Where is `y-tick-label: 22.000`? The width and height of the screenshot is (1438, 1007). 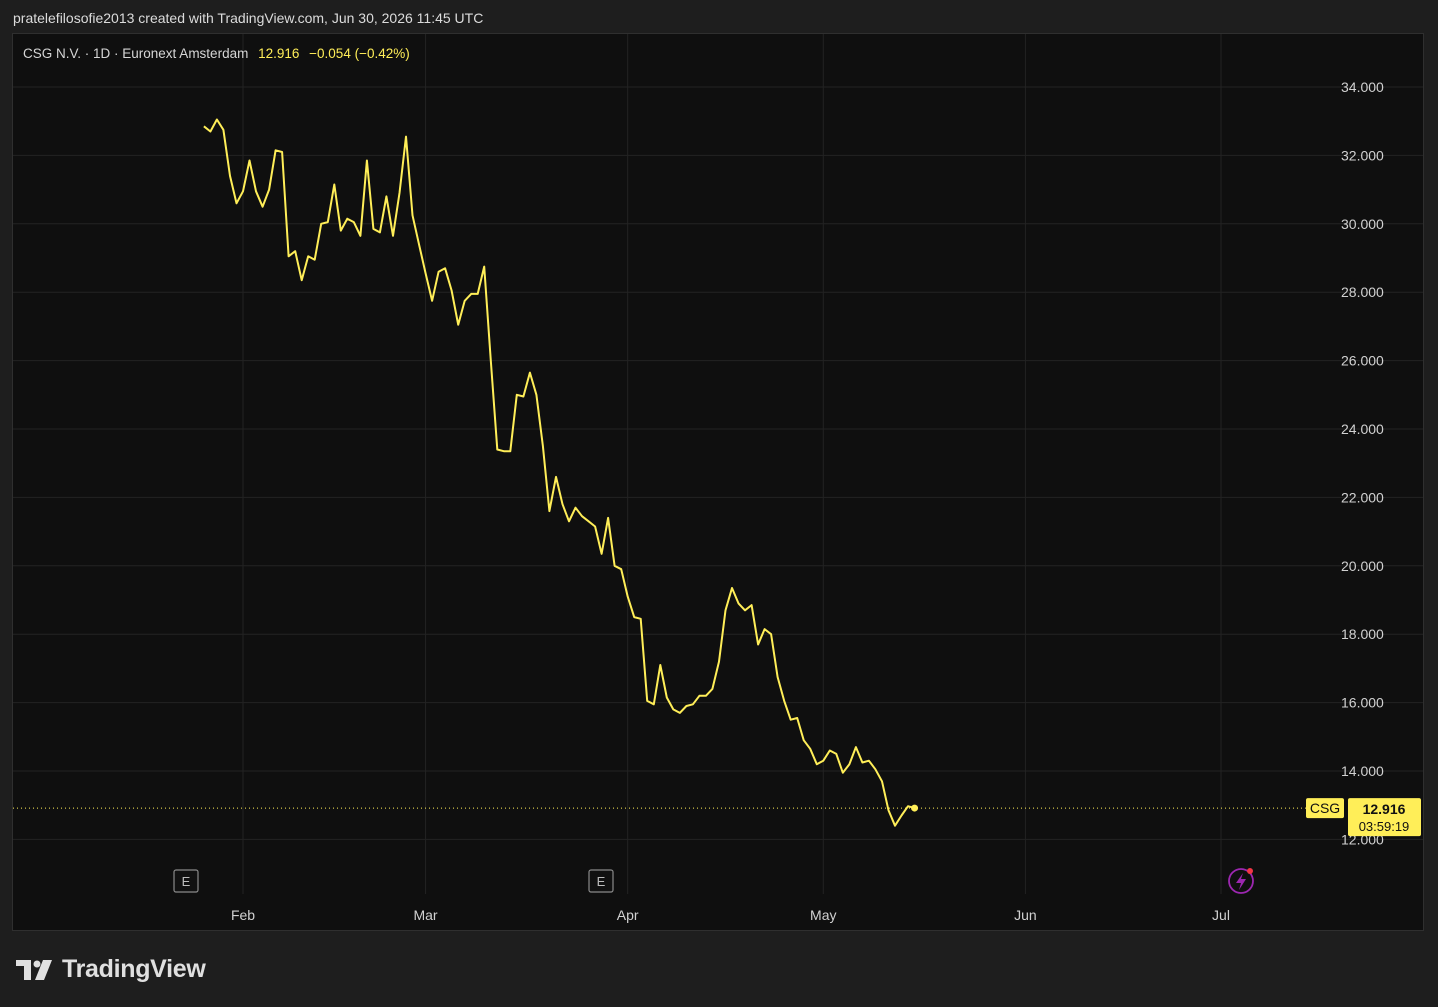
y-tick-label: 22.000 is located at coordinates (1362, 497).